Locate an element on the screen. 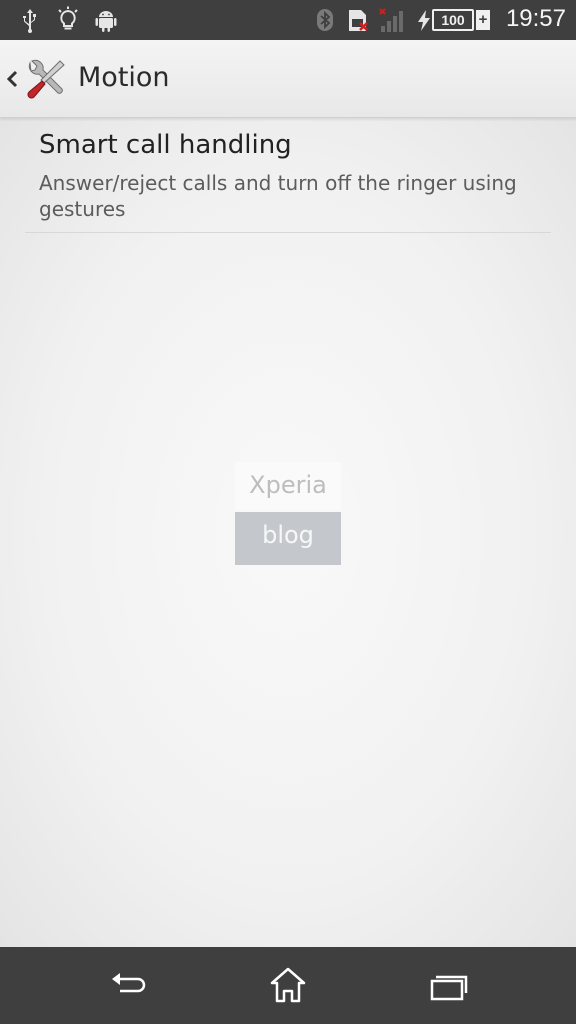  bulb-icon is located at coordinates (68, 18).